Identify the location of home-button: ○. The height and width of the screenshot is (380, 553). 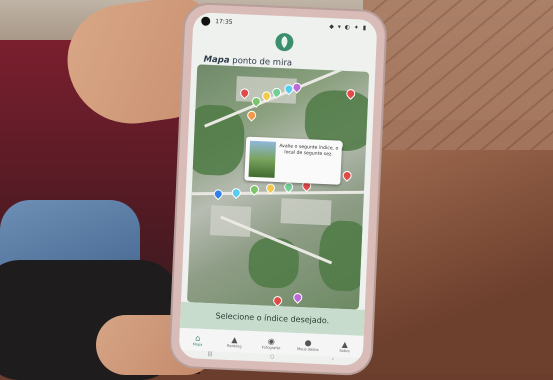
(272, 358).